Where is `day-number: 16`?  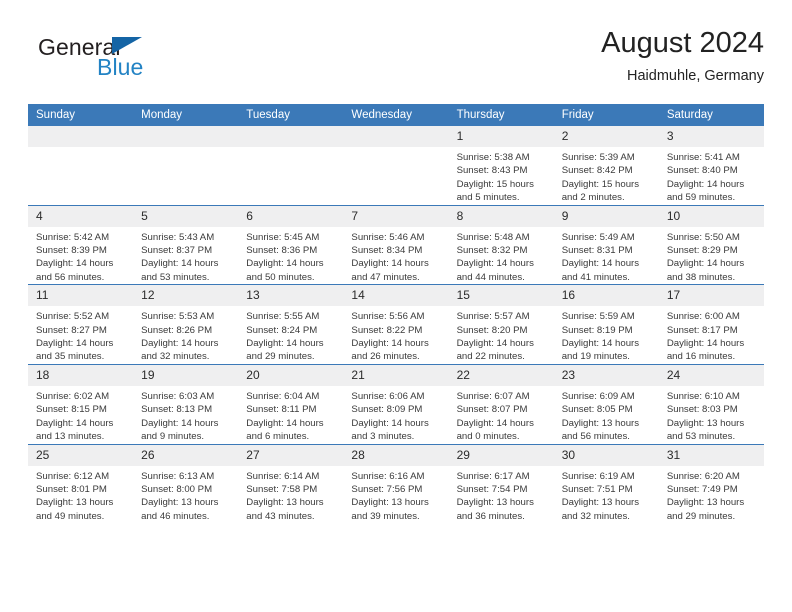 day-number: 16 is located at coordinates (606, 296).